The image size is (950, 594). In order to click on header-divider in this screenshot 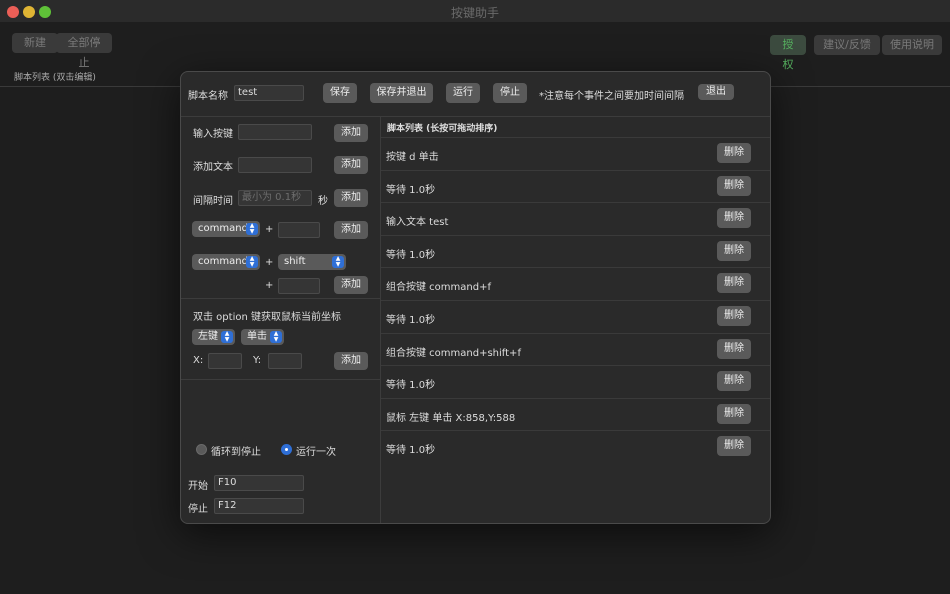, I will do `click(475, 116)`.